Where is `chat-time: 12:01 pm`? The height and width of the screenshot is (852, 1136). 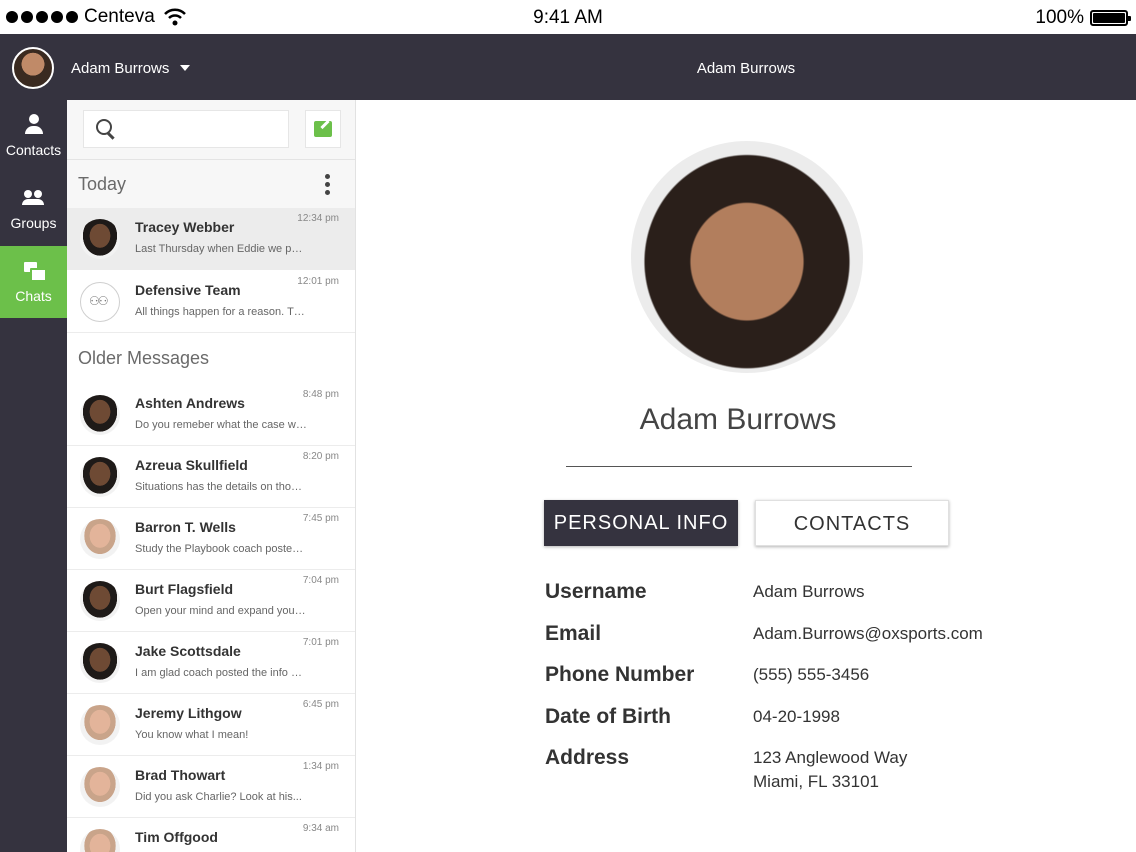
chat-time: 12:01 pm is located at coordinates (318, 281).